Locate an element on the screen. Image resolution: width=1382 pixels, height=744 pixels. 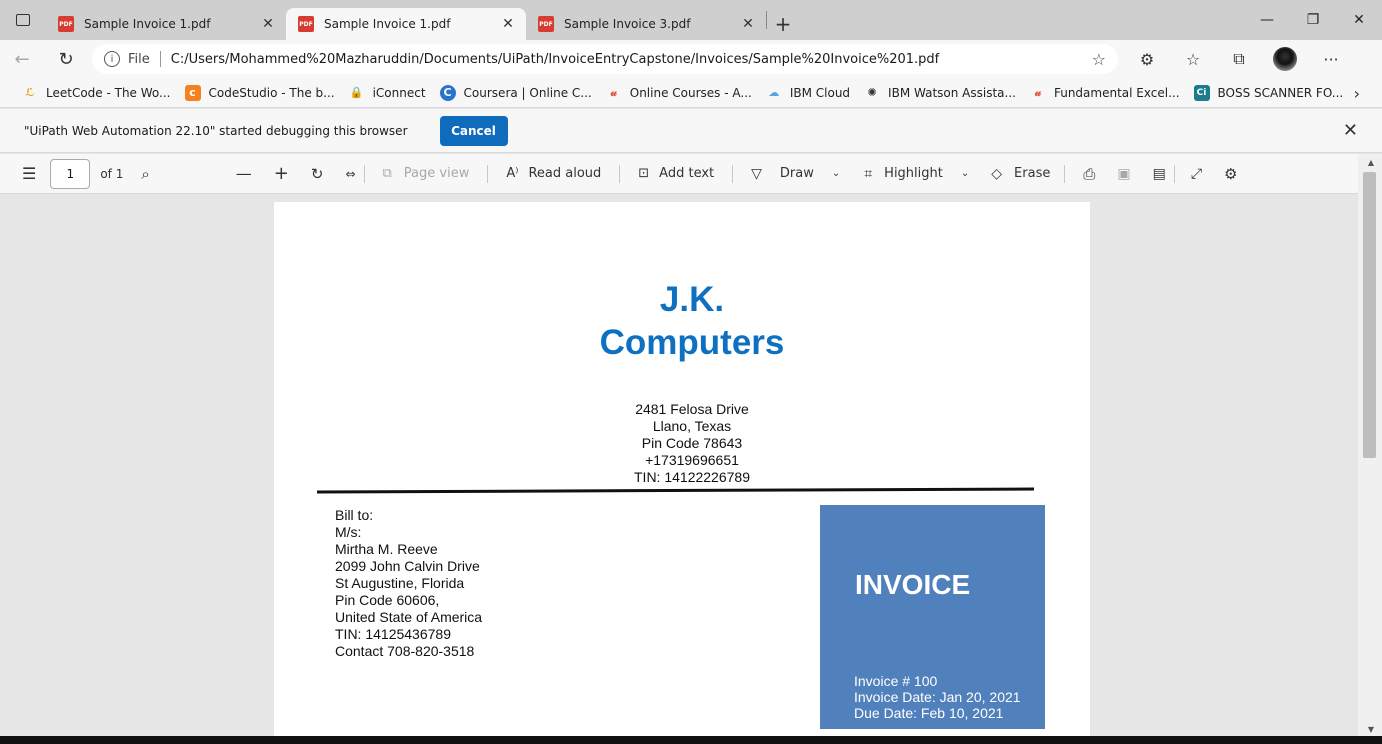
tab-2: PDF Sample Invoice 1.pdf ✕ is located at coordinates (406, 24).